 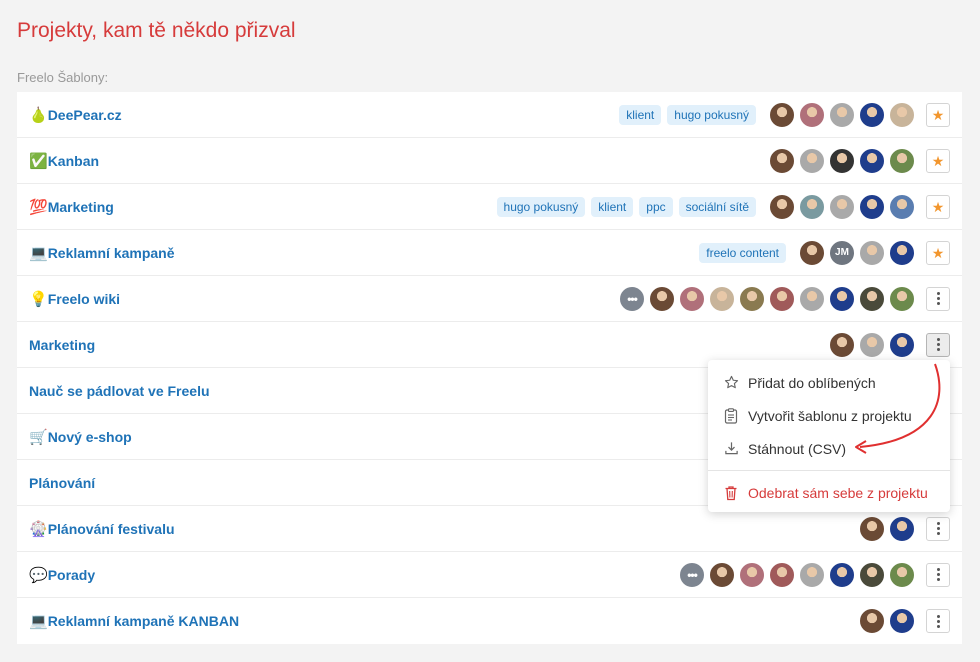 What do you see at coordinates (38, 529) in the screenshot?
I see `project-emoji-icon: 🎡` at bounding box center [38, 529].